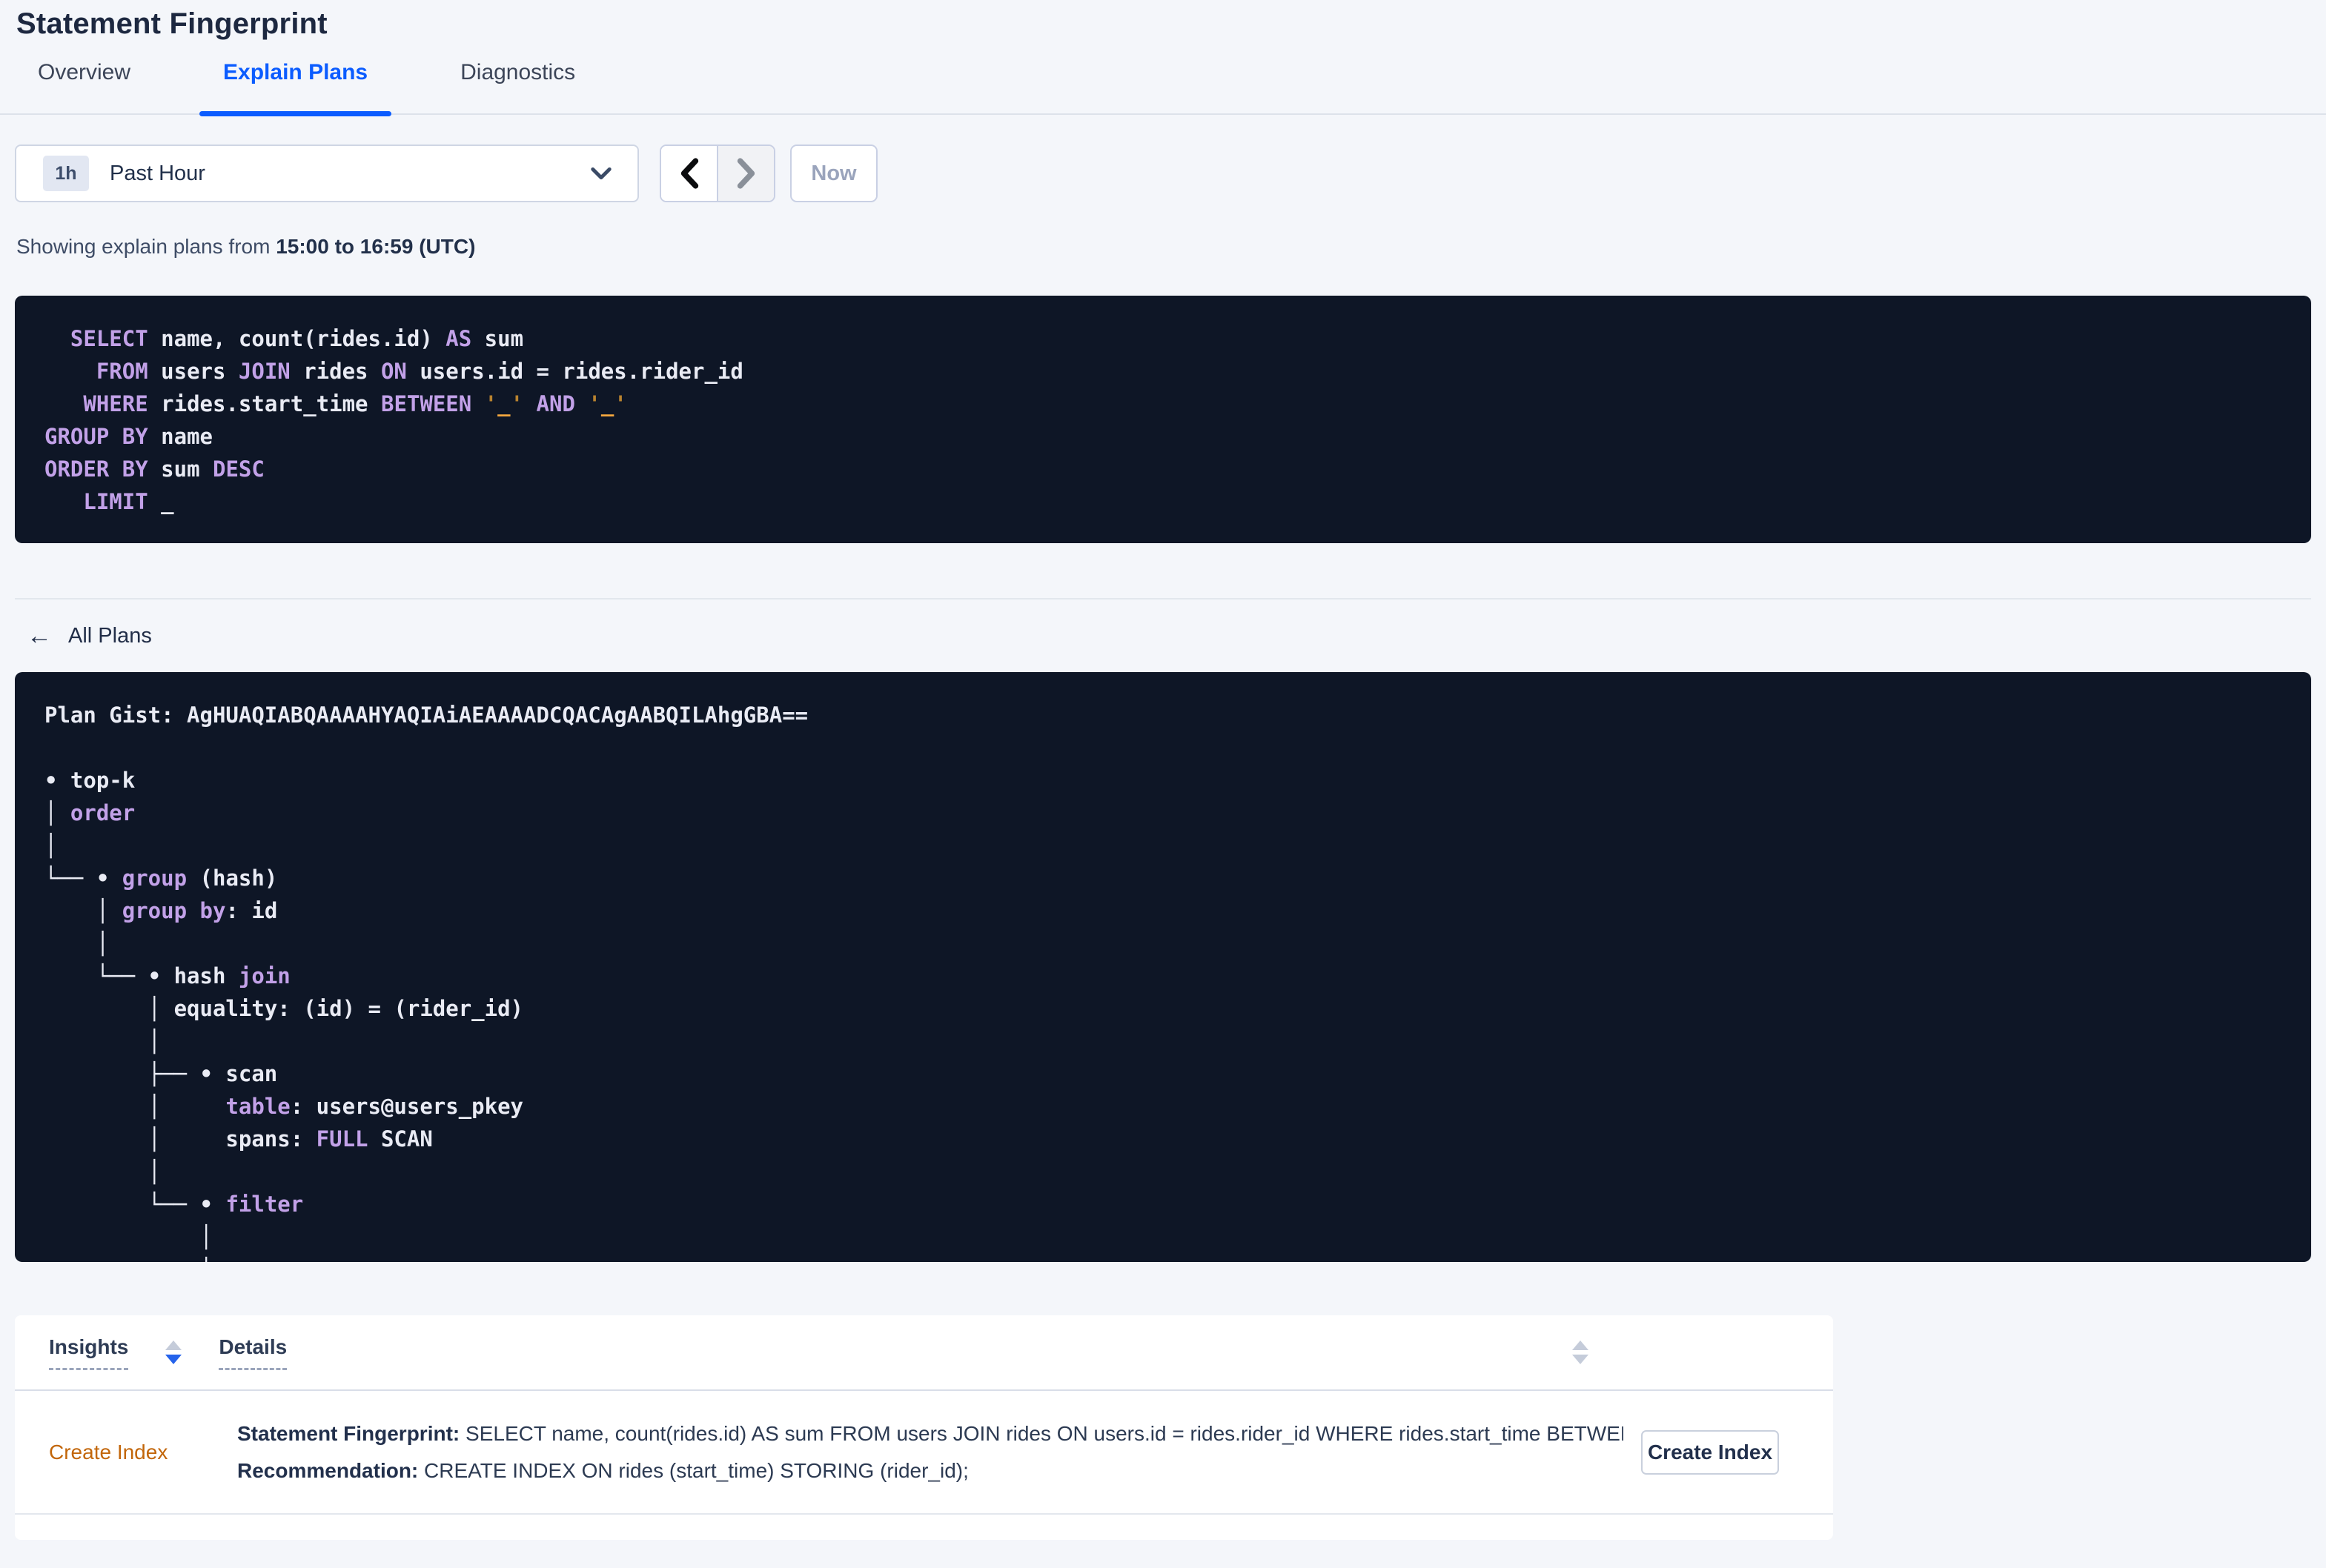  I want to click on time-toolbar: 1h Past Hour Now, so click(1170, 173).